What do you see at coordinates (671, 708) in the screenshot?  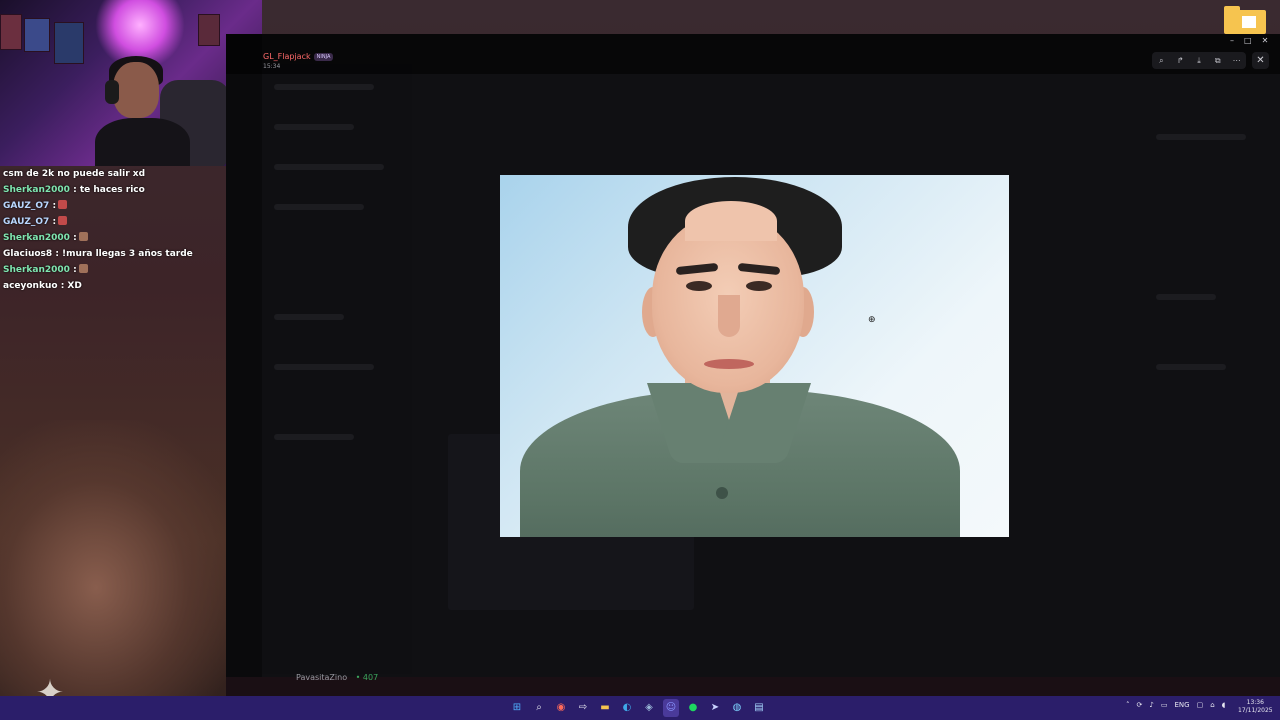 I see `discord-icon: ☺` at bounding box center [671, 708].